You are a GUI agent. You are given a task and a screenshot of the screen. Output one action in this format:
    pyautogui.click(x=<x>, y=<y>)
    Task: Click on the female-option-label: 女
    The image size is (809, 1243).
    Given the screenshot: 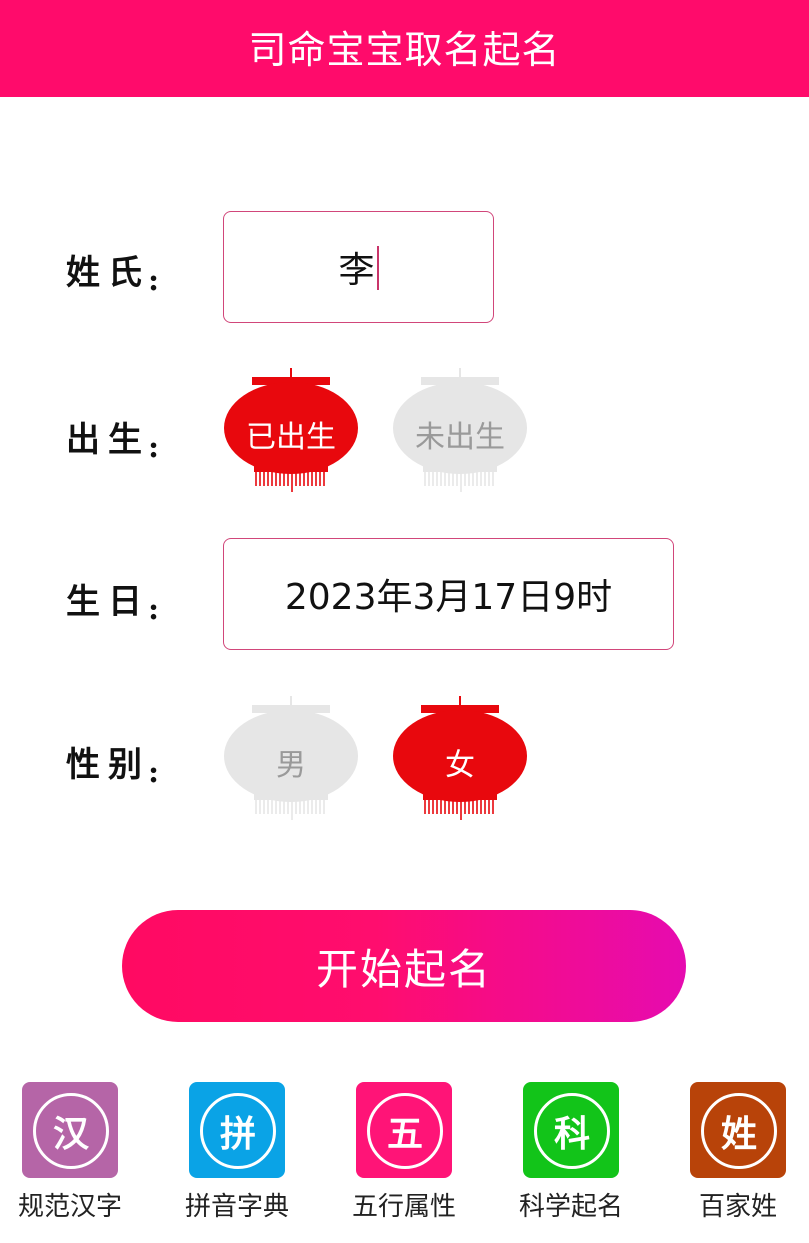 What is the action you would take?
    pyautogui.click(x=460, y=765)
    